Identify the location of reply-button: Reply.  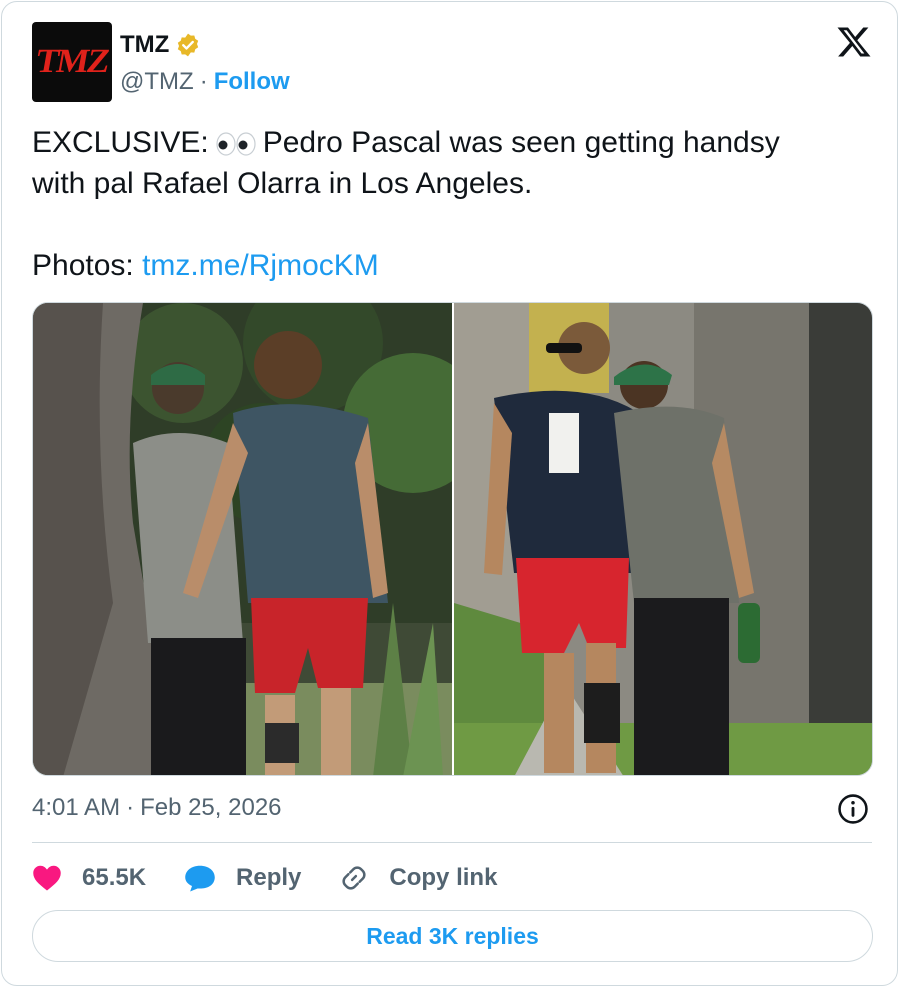
(242, 878).